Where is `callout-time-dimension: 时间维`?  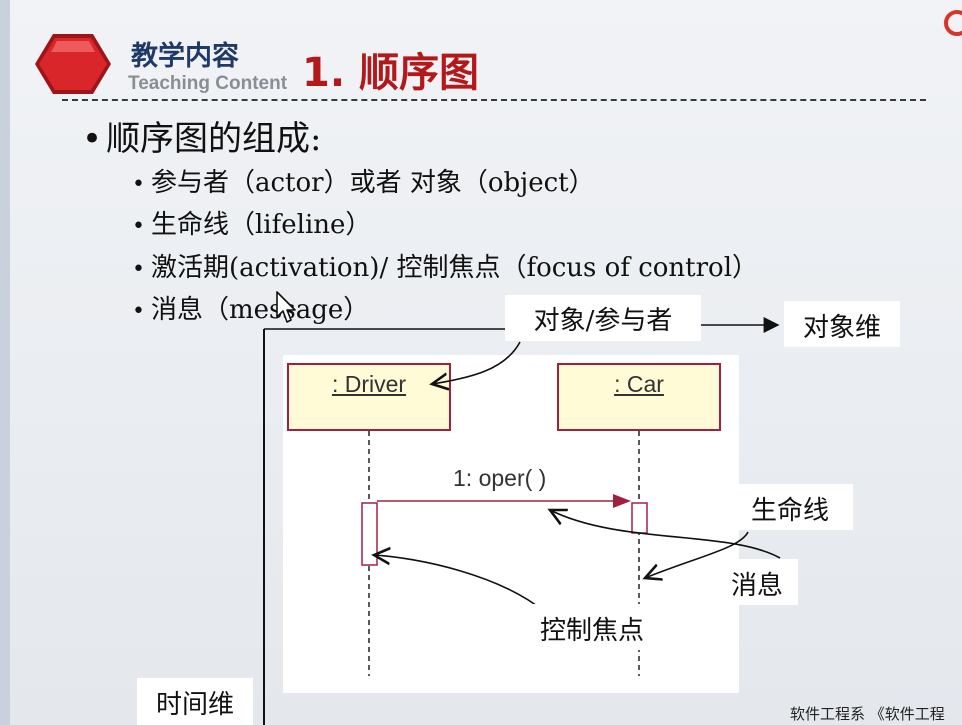
callout-time-dimension: 时间维 is located at coordinates (195, 701).